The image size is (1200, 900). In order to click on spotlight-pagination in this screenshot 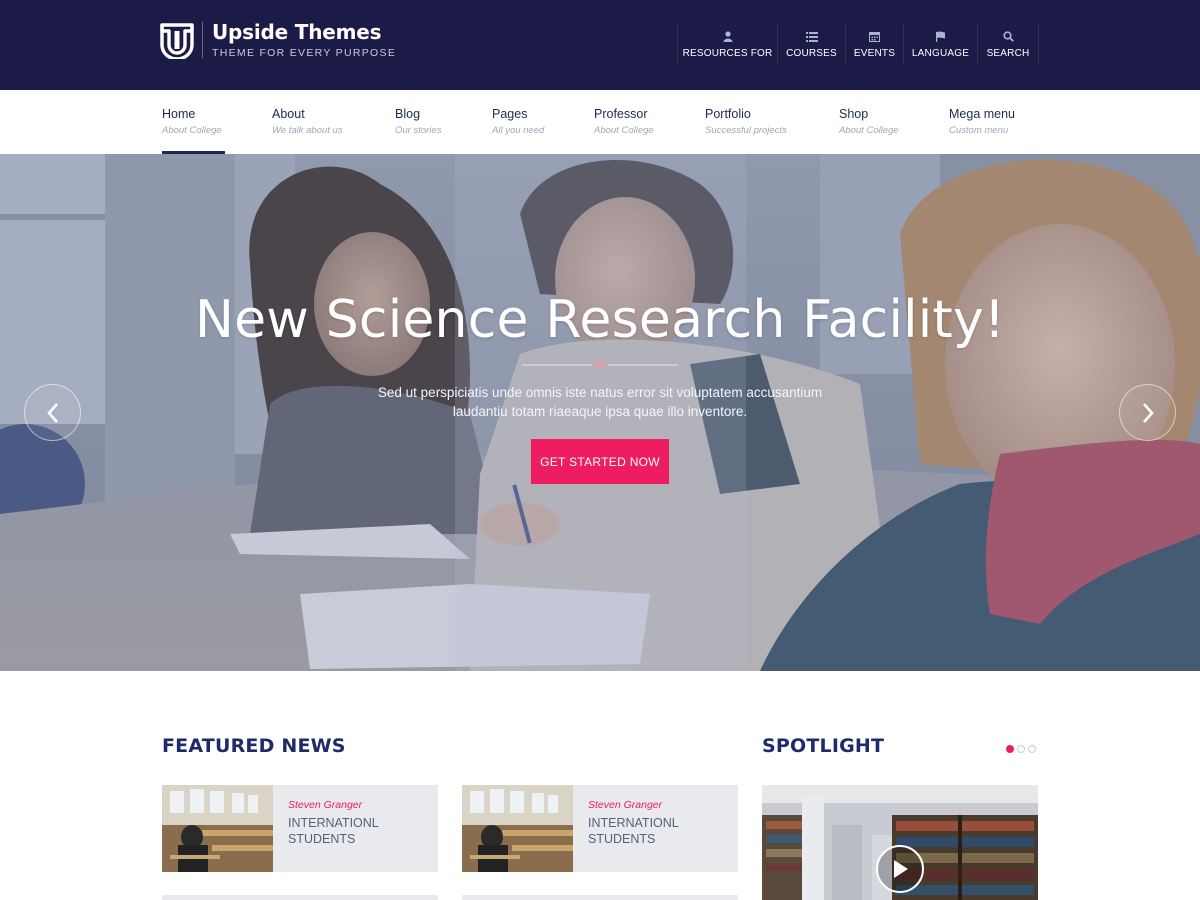, I will do `click(1021, 749)`.